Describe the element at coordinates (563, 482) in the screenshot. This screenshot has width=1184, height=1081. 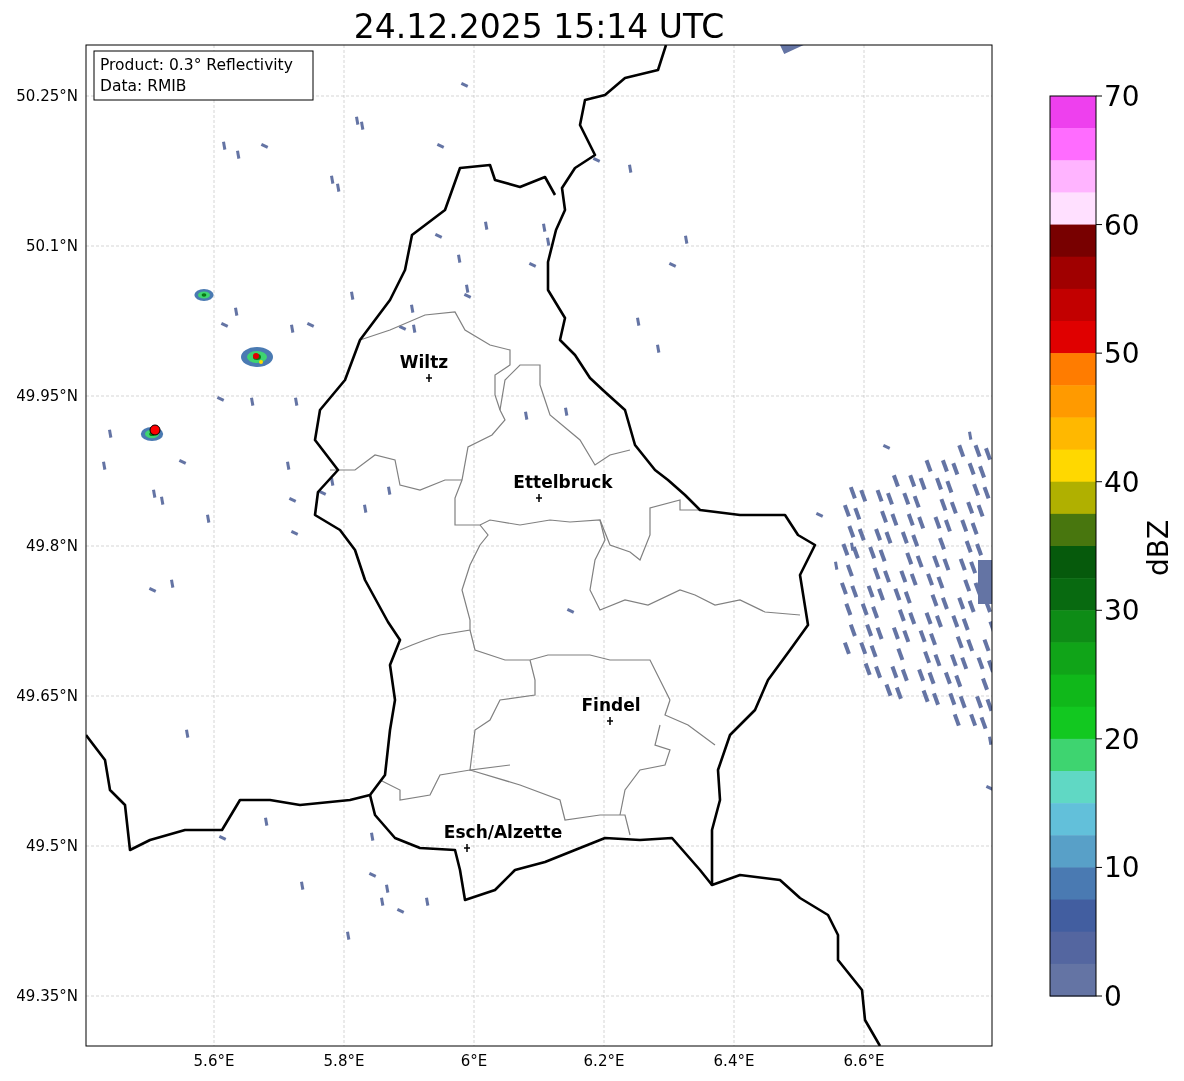
I see `city-label: Ettelbruck` at that location.